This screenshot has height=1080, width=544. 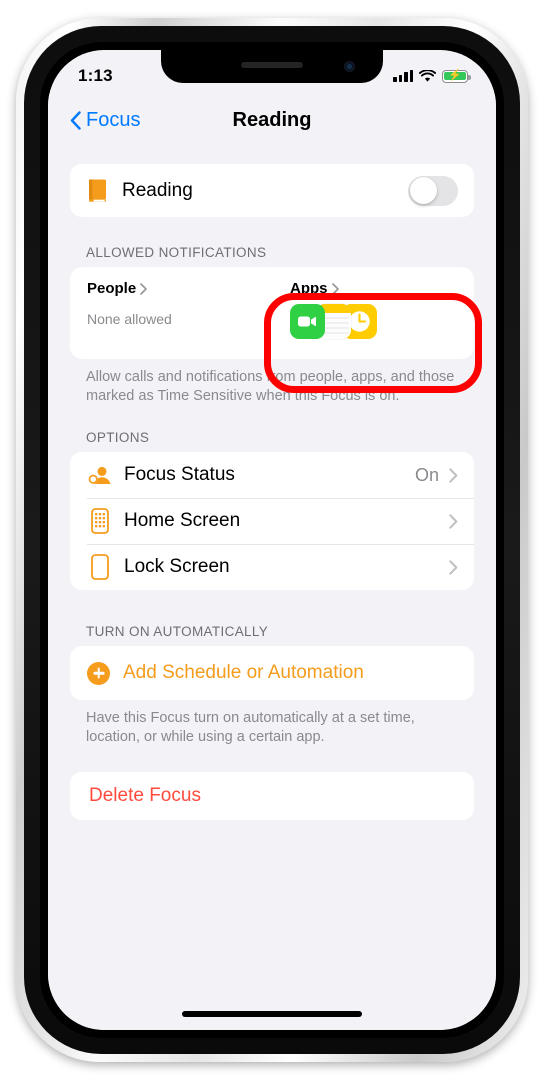 I want to click on option-label-lock-screen: Lock Screen, so click(x=177, y=567).